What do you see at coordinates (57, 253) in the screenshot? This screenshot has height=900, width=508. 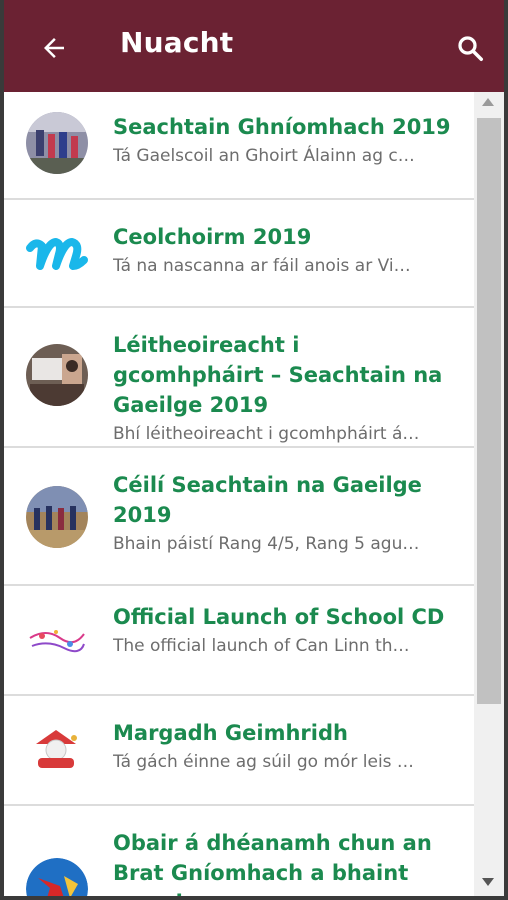 I see `vimeo-logo-icon` at bounding box center [57, 253].